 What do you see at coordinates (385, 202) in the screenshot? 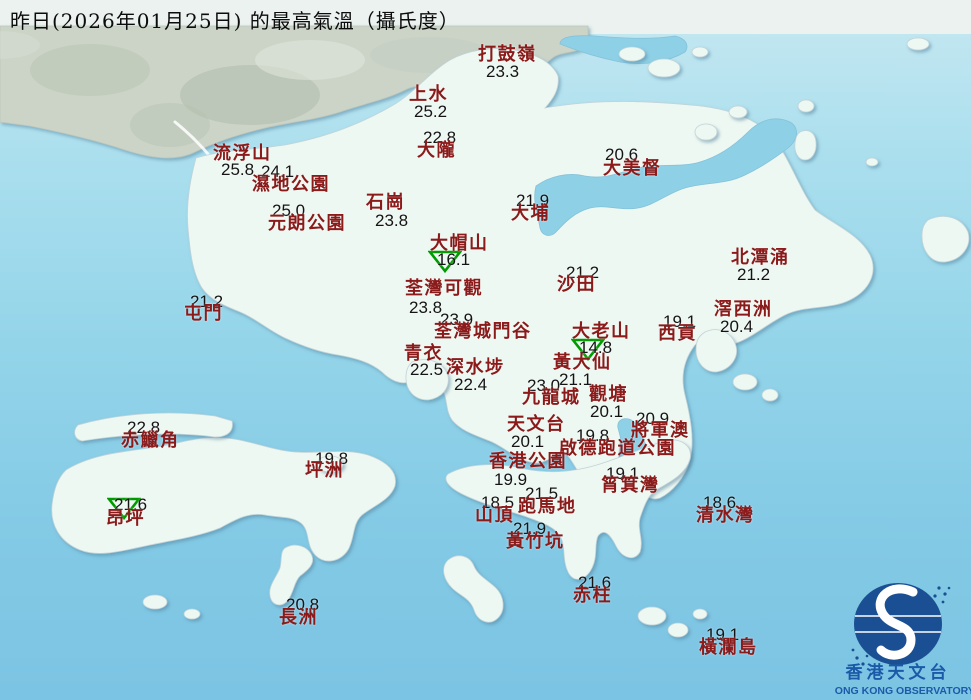
I see `station-name: 石崗` at bounding box center [385, 202].